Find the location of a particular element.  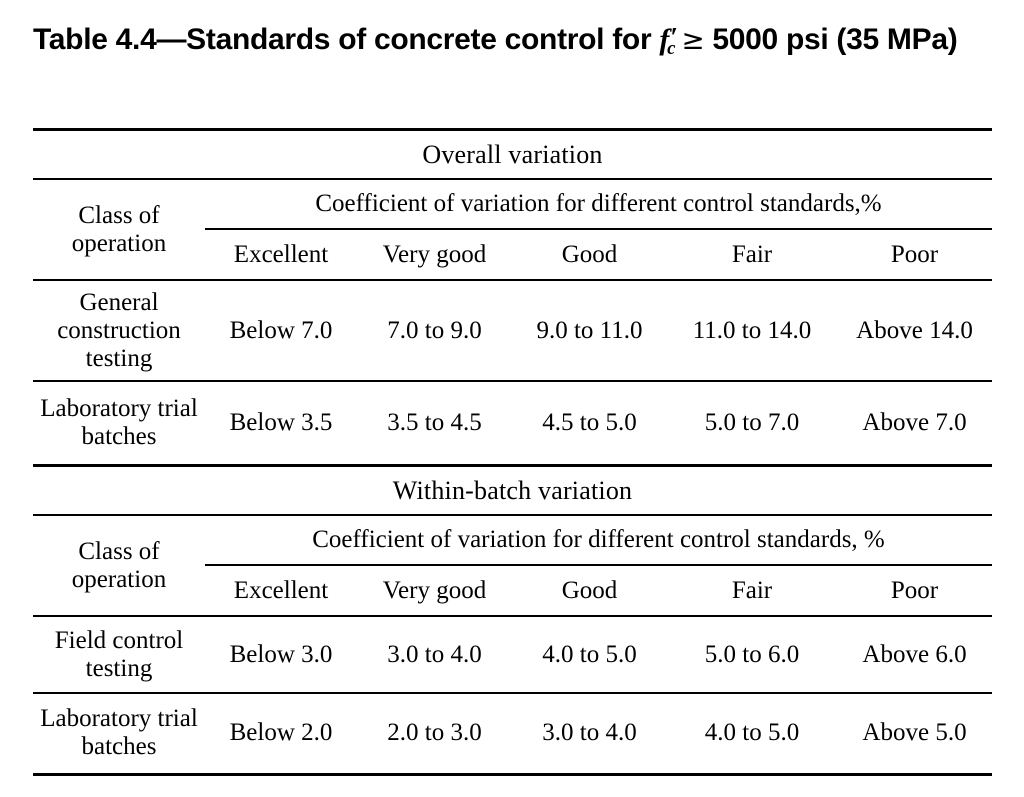

section-heading-row: Overall variation is located at coordinates (512, 154).